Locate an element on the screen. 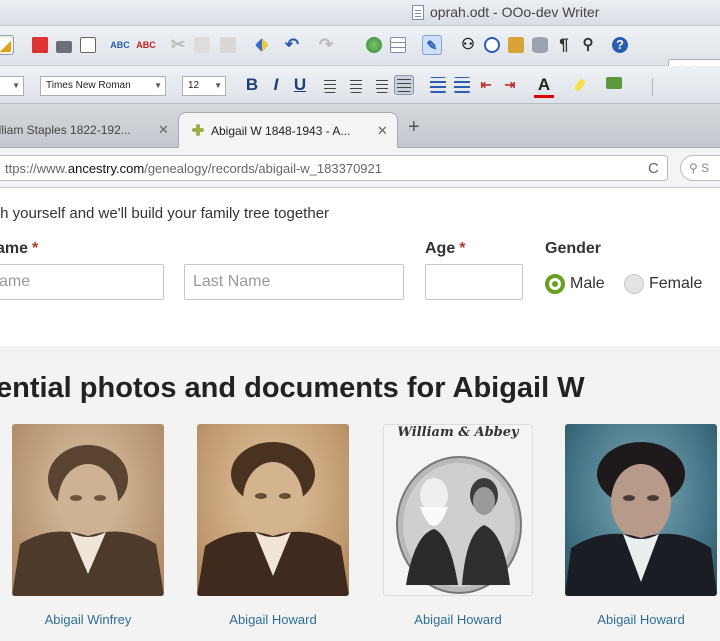 Image resolution: width=720 pixels, height=641 pixels. underline-label: U is located at coordinates (300, 84).